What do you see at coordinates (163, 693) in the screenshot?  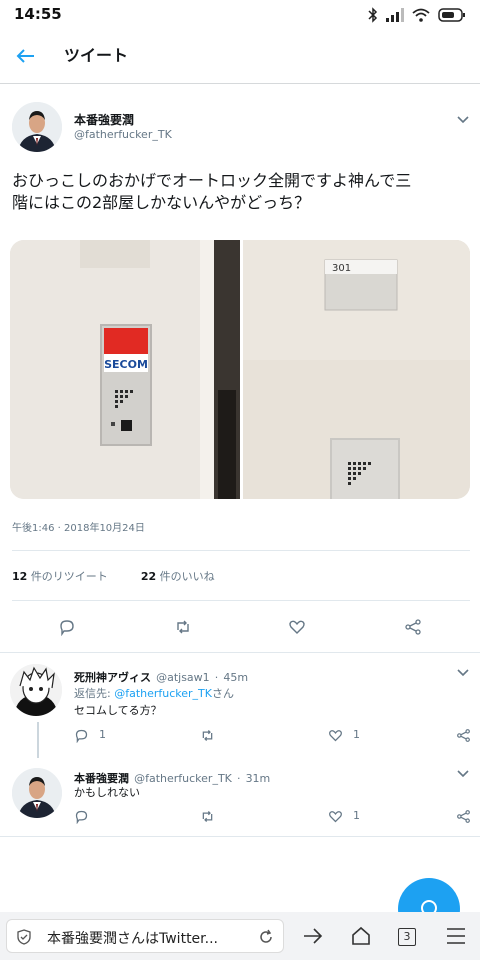 I see `reply-to-handle-link: @fatherfucker_TK` at bounding box center [163, 693].